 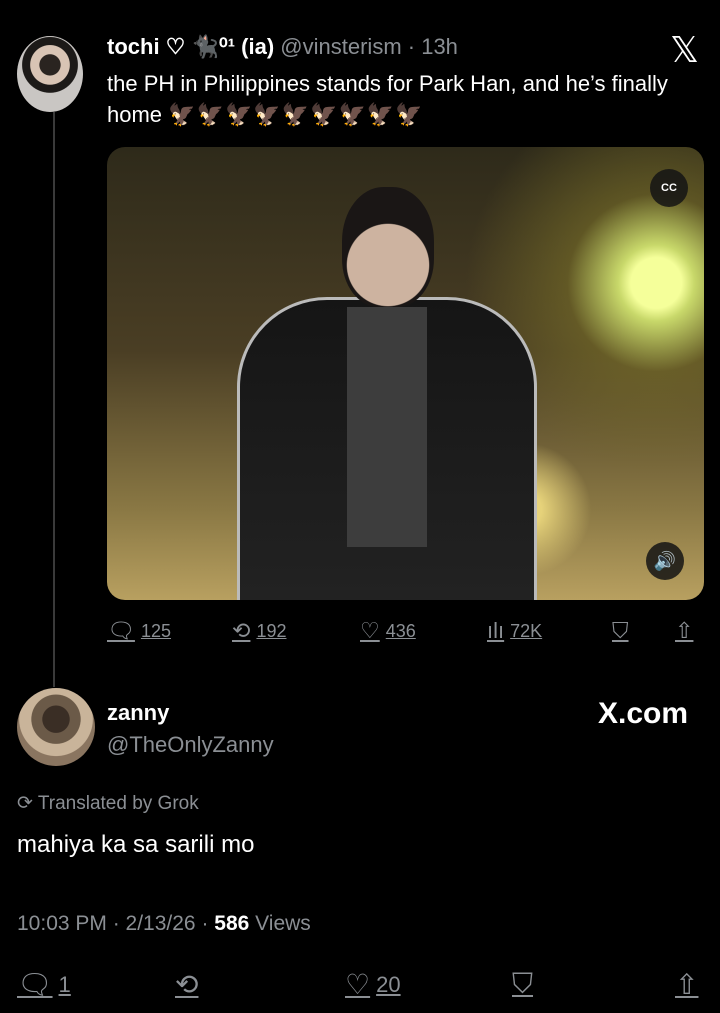 What do you see at coordinates (373, 984) in the screenshot?
I see `like-button: ♡ 20` at bounding box center [373, 984].